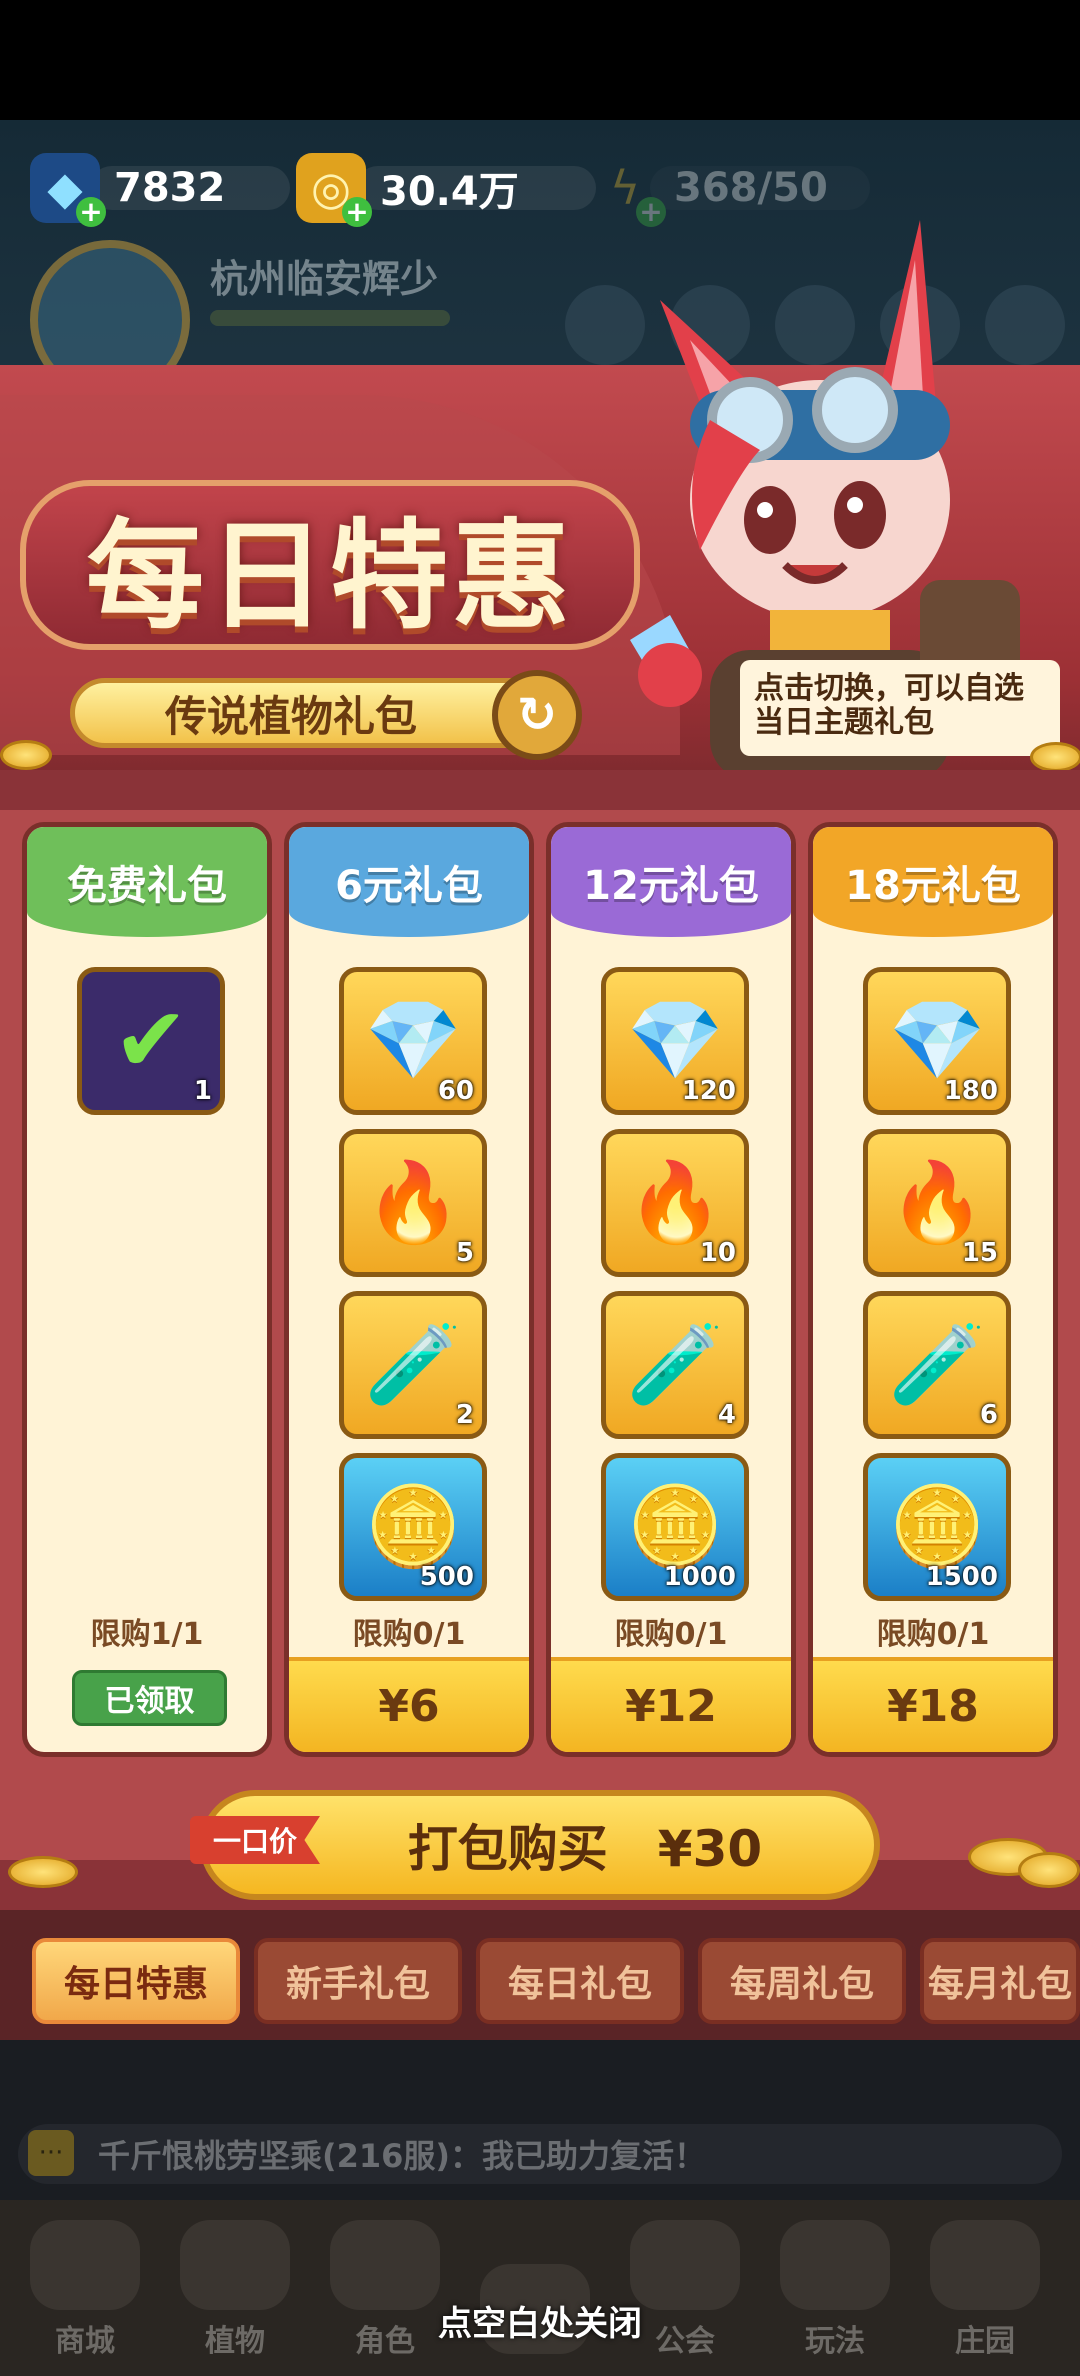 The image size is (1080, 2376). Describe the element at coordinates (324, 279) in the screenshot. I see `player-name: 杭州临安辉少` at that location.